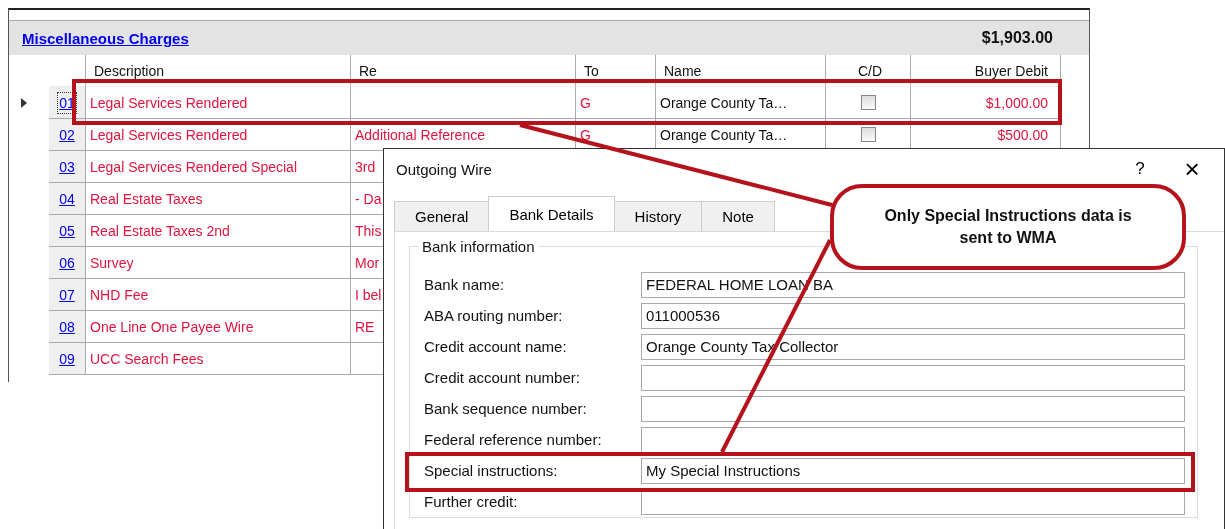 Image resolution: width=1225 pixels, height=529 pixels. What do you see at coordinates (868, 71) in the screenshot?
I see `column-header: C/D` at bounding box center [868, 71].